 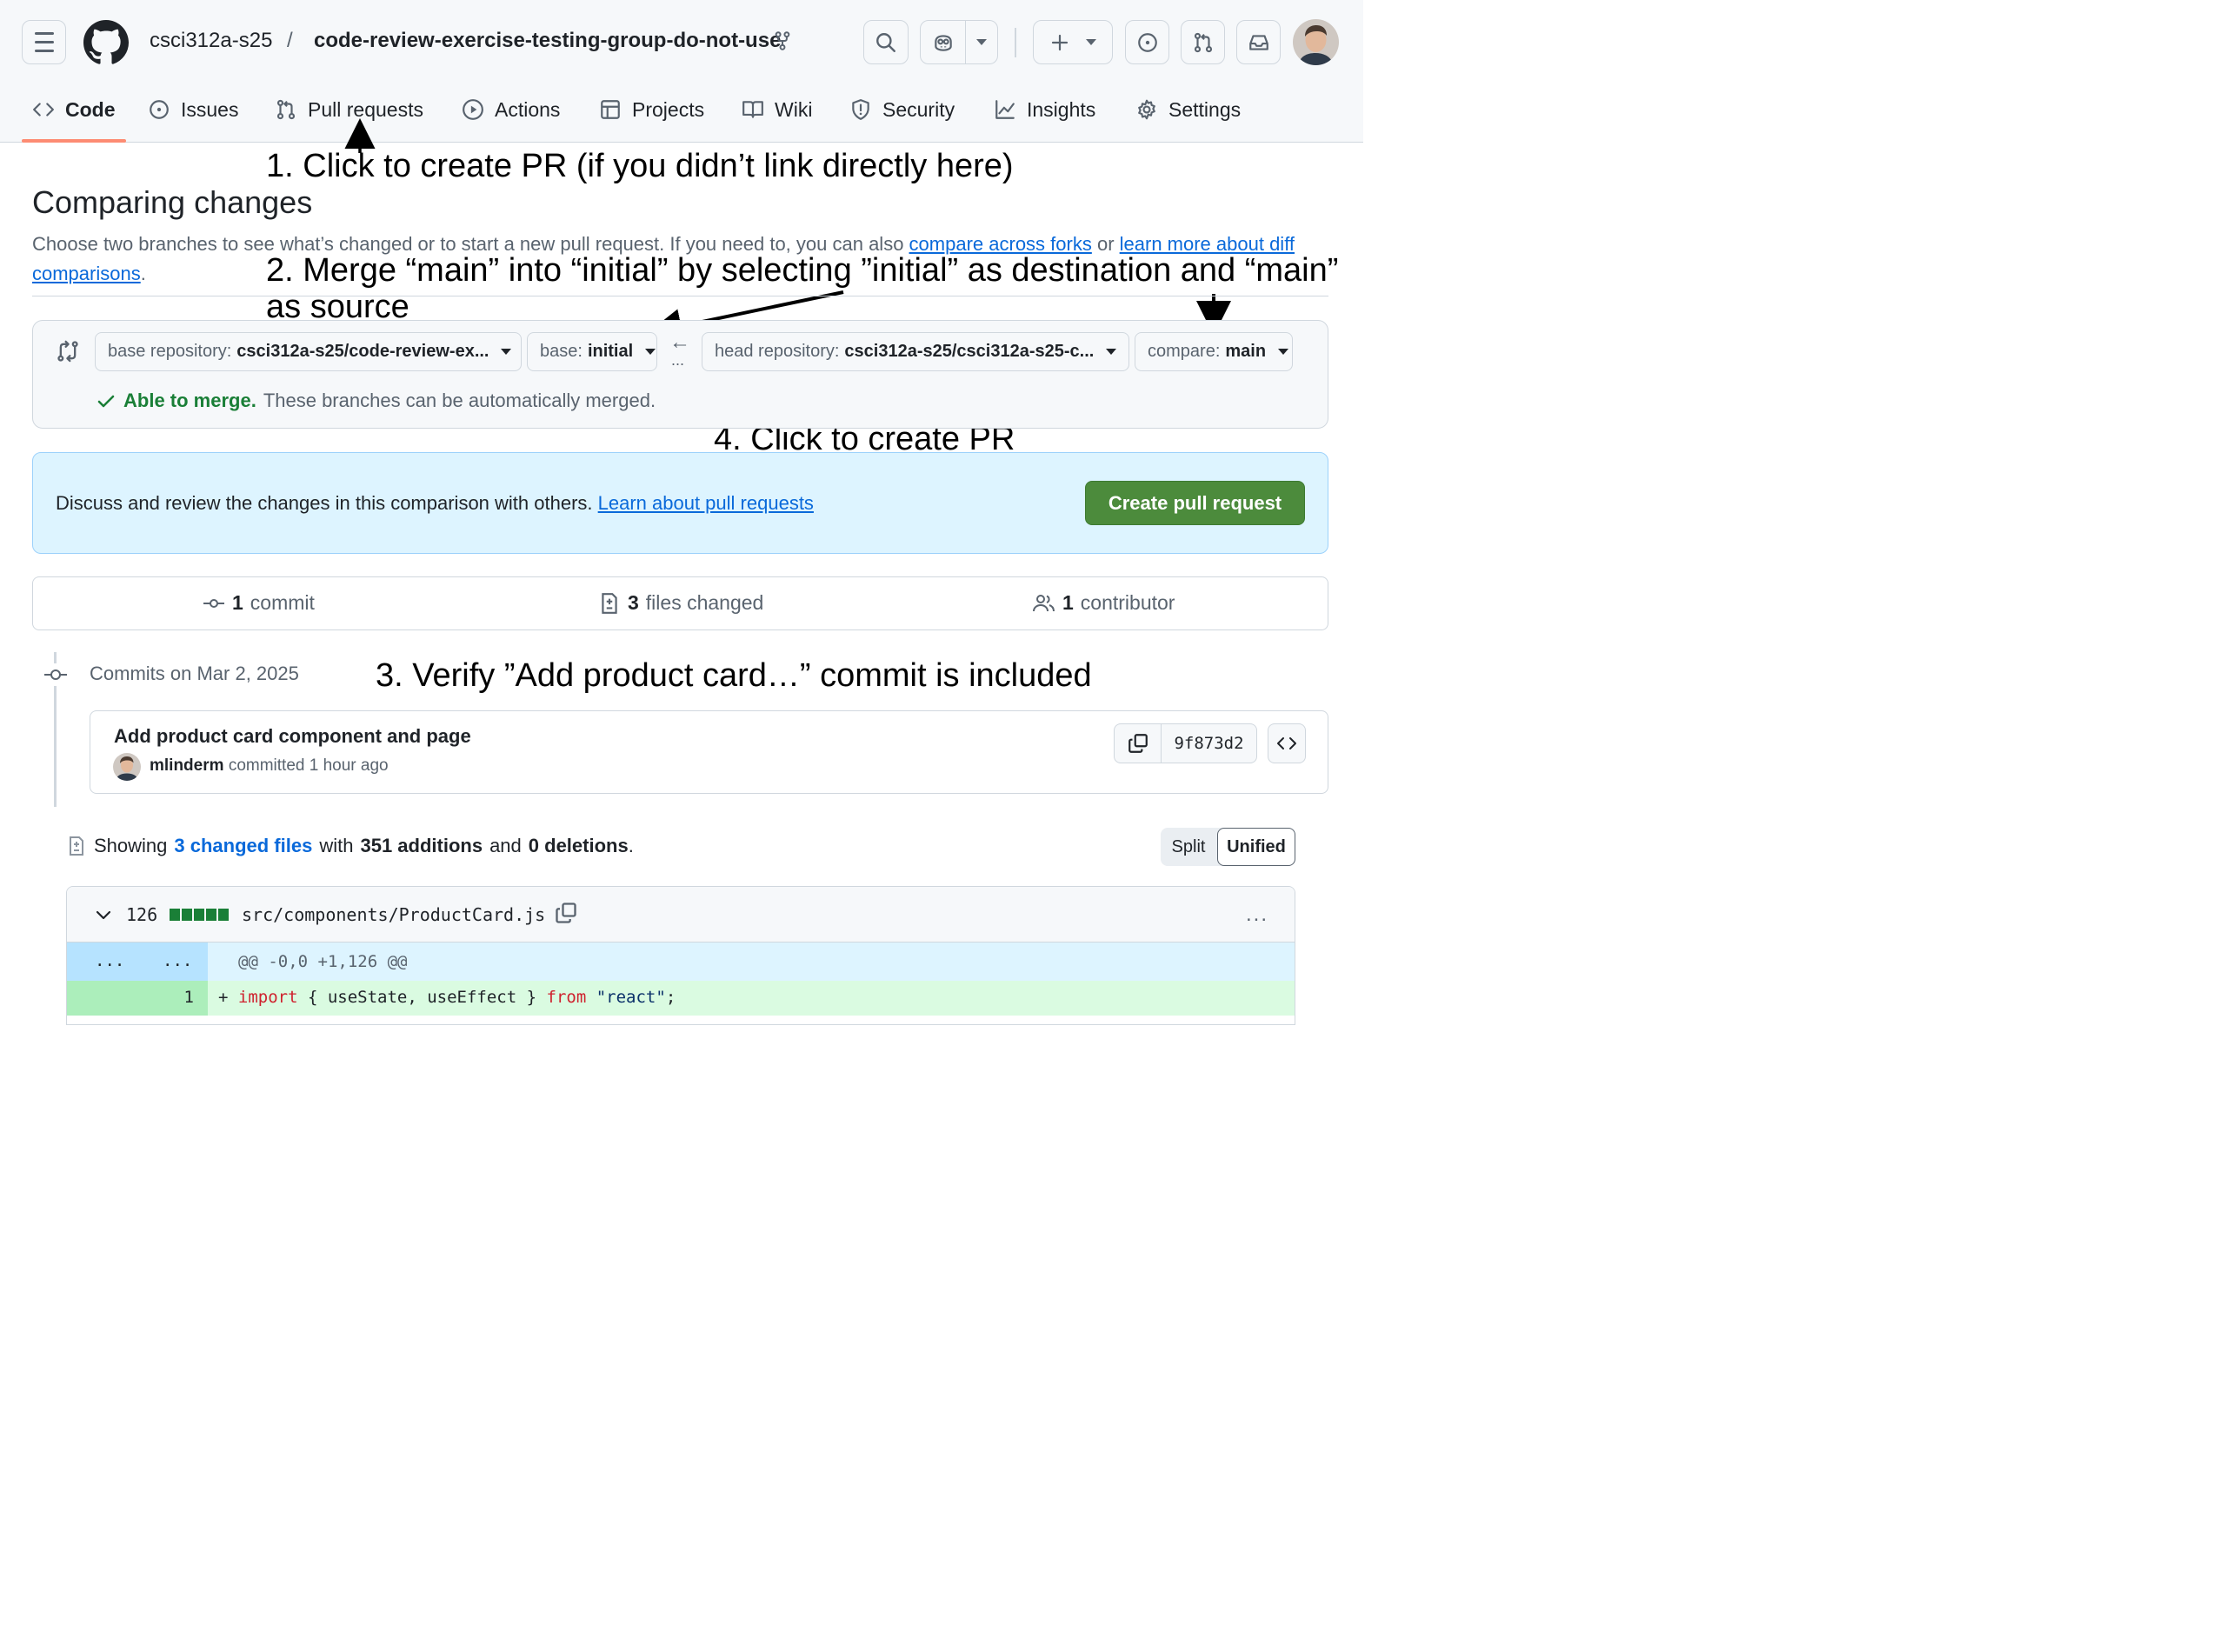 I want to click on gear-icon, so click(x=1146, y=109).